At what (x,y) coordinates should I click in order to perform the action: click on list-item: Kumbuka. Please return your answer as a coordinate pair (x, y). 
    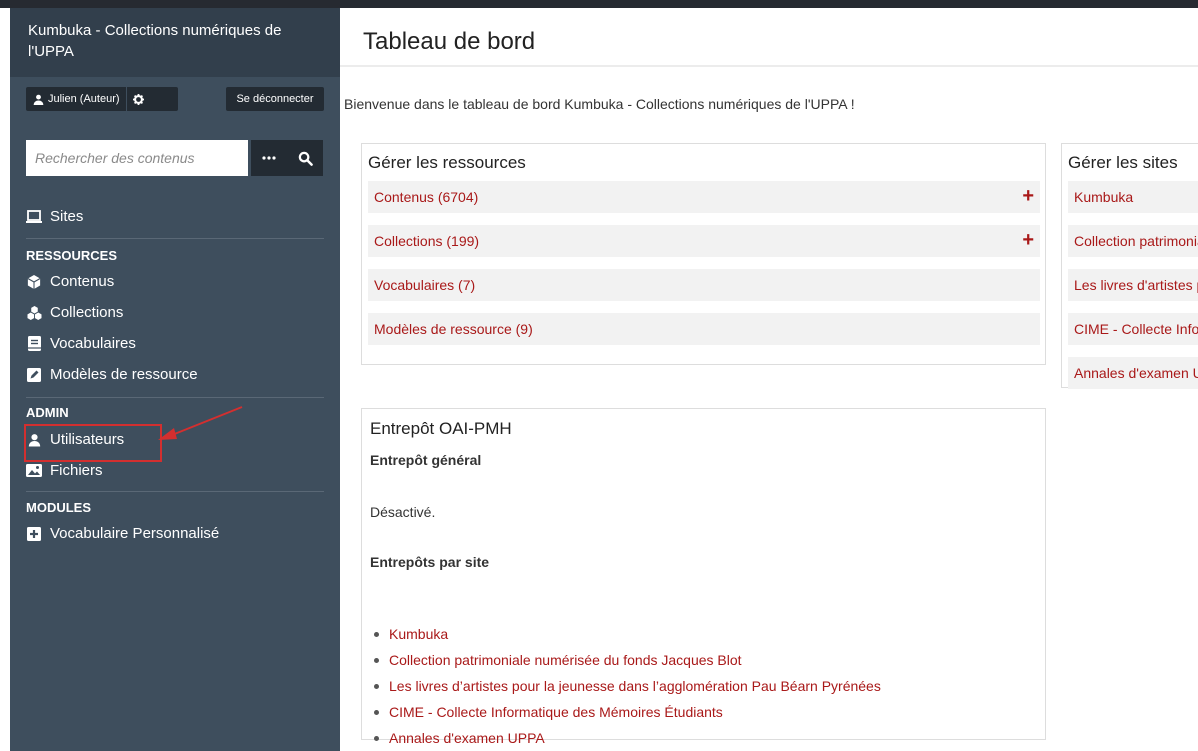
    Looking at the image, I should click on (625, 634).